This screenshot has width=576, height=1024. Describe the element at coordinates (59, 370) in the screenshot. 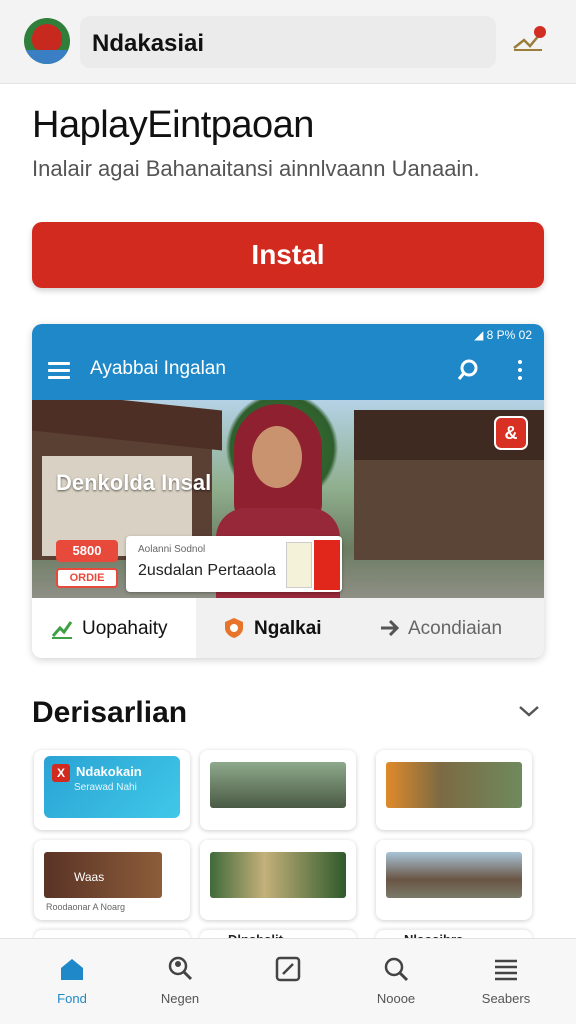

I see `hamburger-menu-icon` at that location.